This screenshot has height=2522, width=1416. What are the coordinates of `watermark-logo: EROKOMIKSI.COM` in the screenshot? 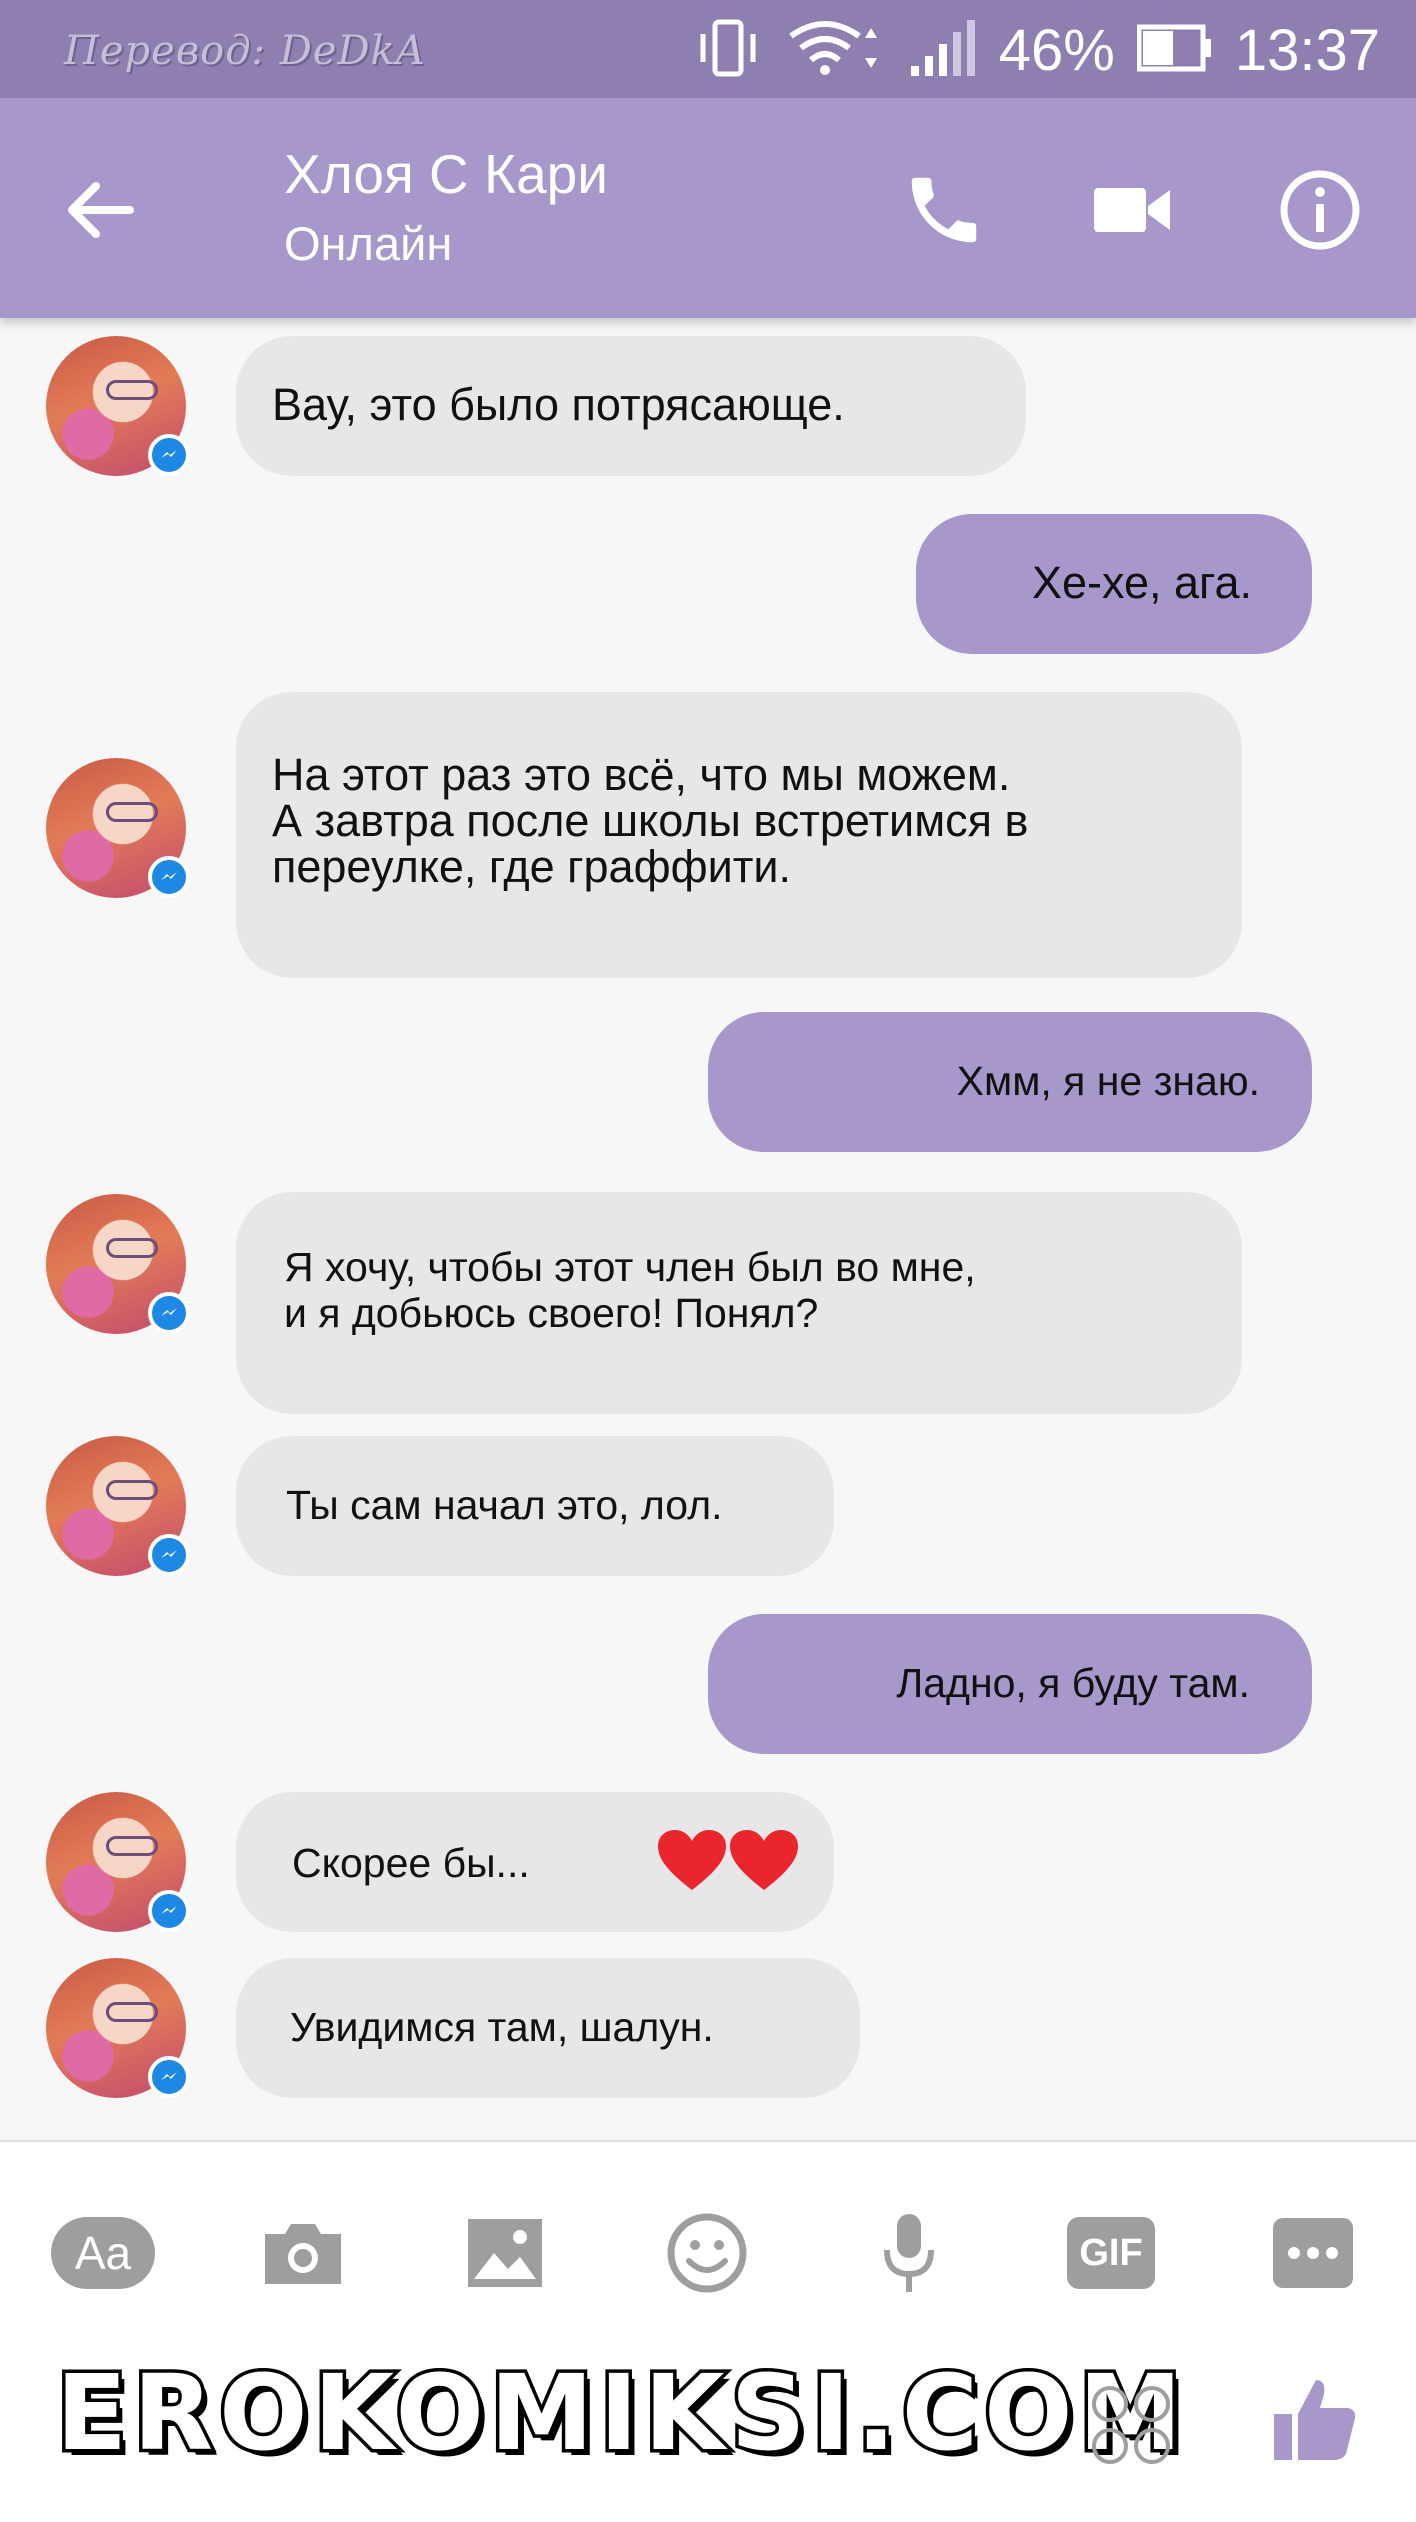 It's located at (620, 2413).